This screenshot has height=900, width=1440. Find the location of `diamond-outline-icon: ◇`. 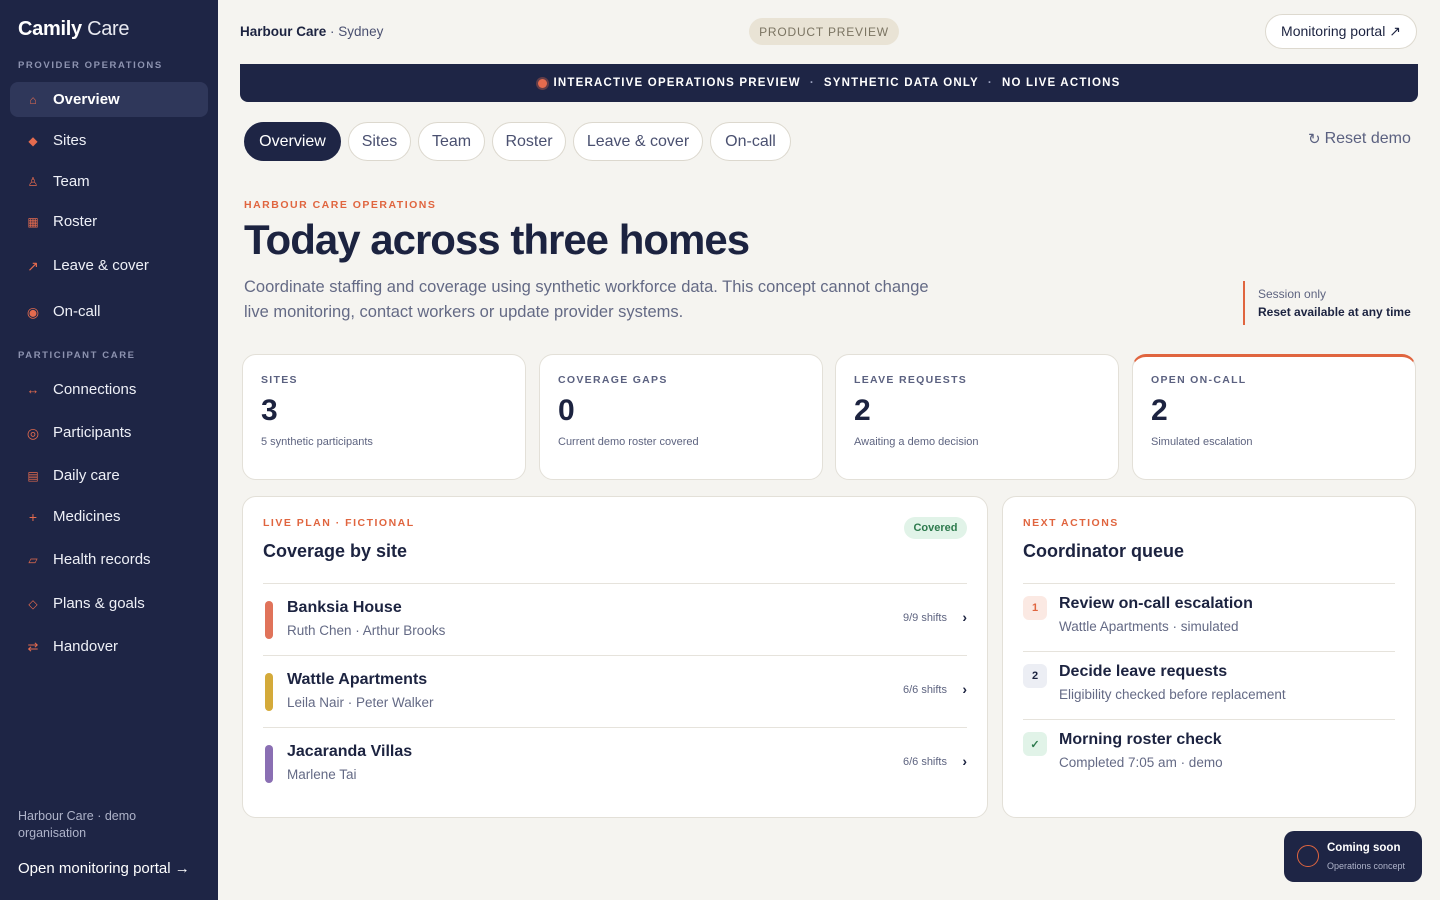

diamond-outline-icon: ◇ is located at coordinates (33, 603).